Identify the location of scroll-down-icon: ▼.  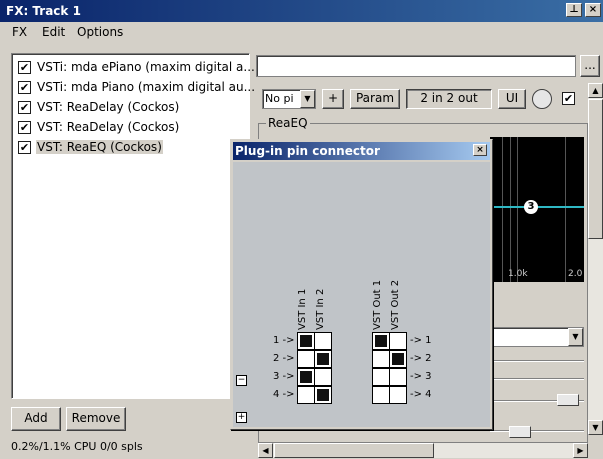
(595, 427).